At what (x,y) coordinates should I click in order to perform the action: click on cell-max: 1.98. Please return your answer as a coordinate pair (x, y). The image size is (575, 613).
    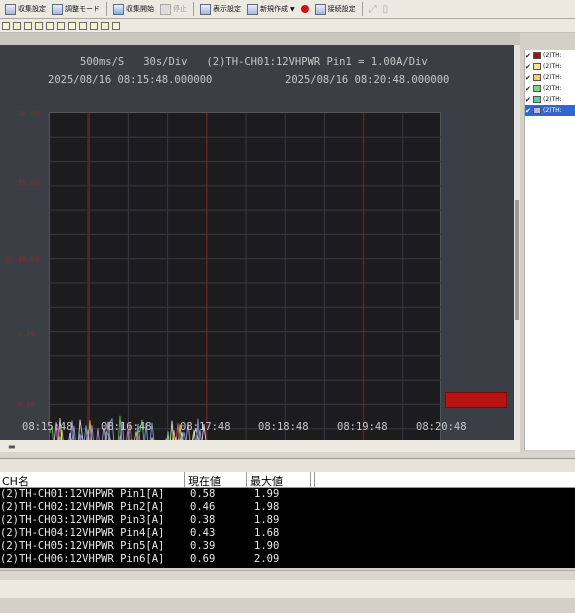
    Looking at the image, I should click on (267, 507).